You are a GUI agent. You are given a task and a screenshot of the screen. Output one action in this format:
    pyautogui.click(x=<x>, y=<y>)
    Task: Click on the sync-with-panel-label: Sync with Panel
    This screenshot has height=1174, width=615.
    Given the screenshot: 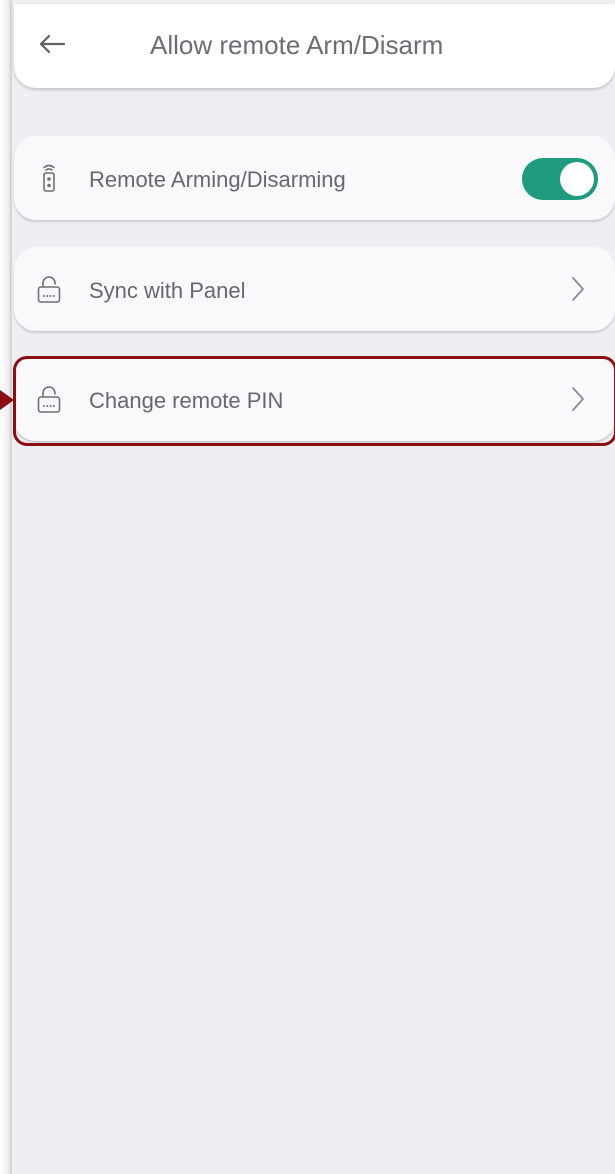 What is the action you would take?
    pyautogui.click(x=167, y=290)
    